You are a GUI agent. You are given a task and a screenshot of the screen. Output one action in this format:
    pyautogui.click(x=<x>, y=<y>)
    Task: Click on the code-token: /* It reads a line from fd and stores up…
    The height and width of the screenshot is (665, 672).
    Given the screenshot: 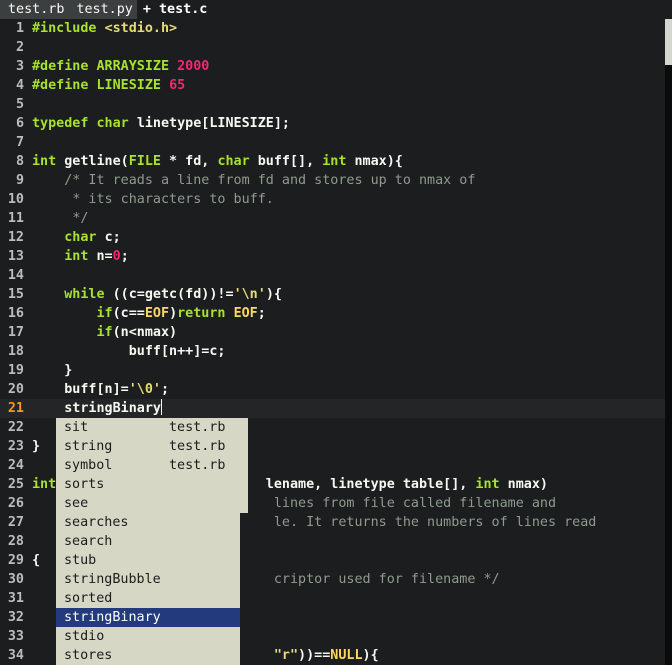 What is the action you would take?
    pyautogui.click(x=270, y=180)
    